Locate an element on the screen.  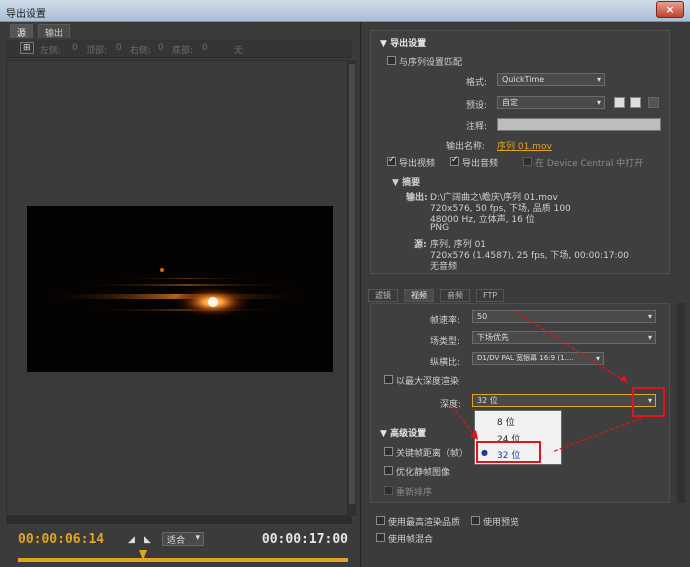
use-preview-checkbox is located at coordinates (475, 520).